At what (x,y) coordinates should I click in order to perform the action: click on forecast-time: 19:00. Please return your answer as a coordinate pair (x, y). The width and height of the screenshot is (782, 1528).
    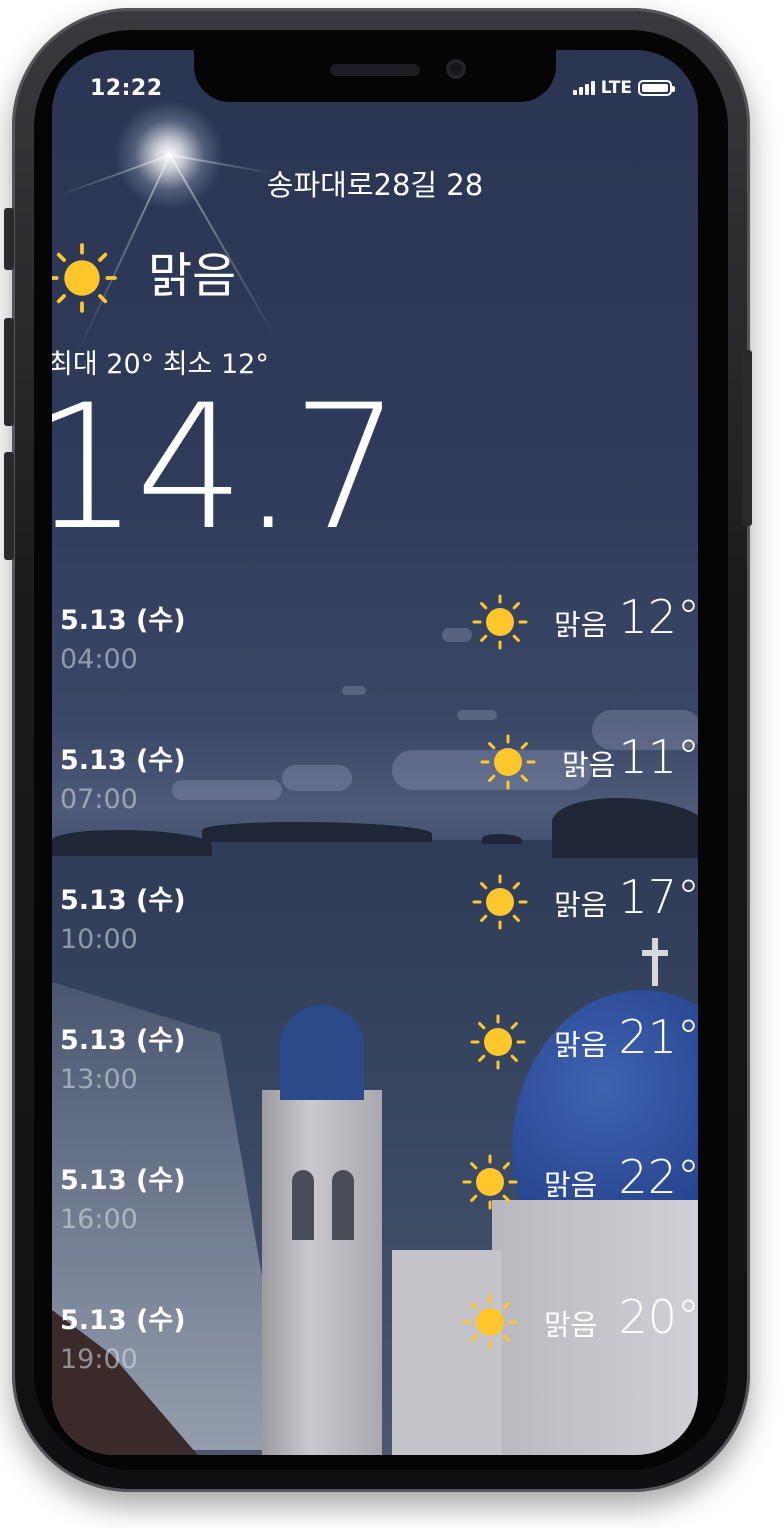
    Looking at the image, I should click on (99, 1359).